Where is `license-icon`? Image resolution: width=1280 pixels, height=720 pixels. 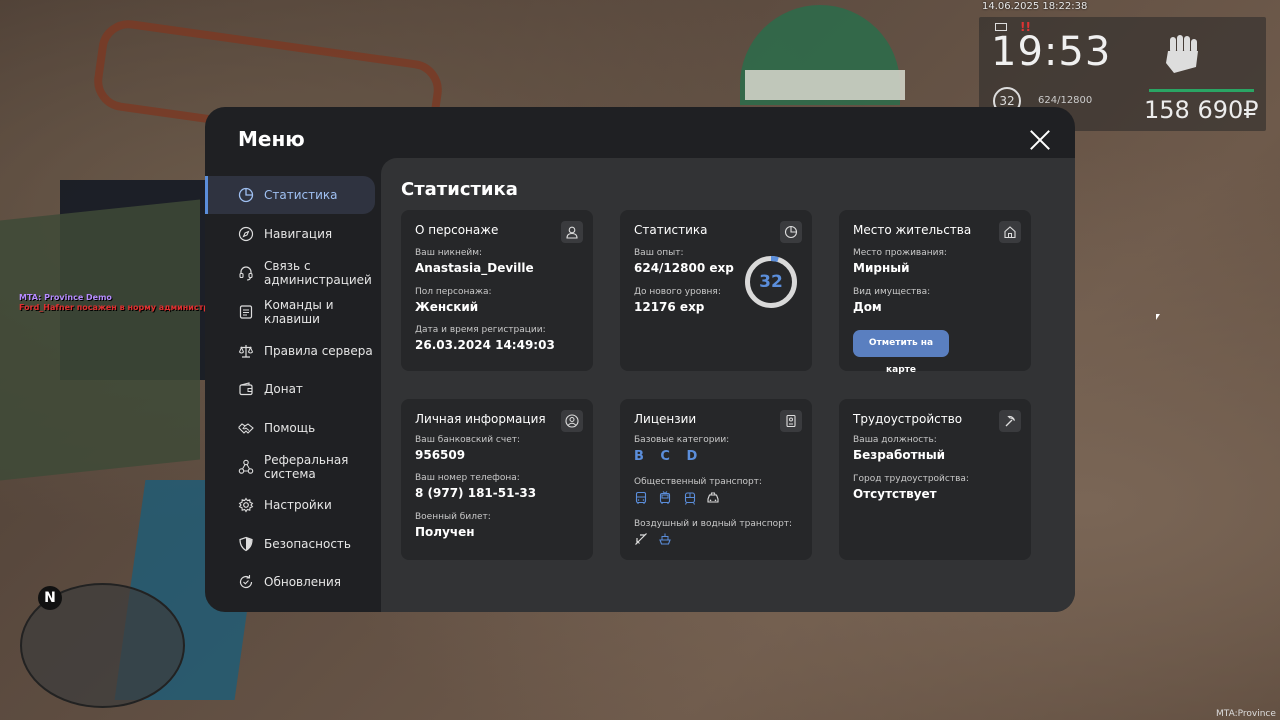 license-icon is located at coordinates (791, 421).